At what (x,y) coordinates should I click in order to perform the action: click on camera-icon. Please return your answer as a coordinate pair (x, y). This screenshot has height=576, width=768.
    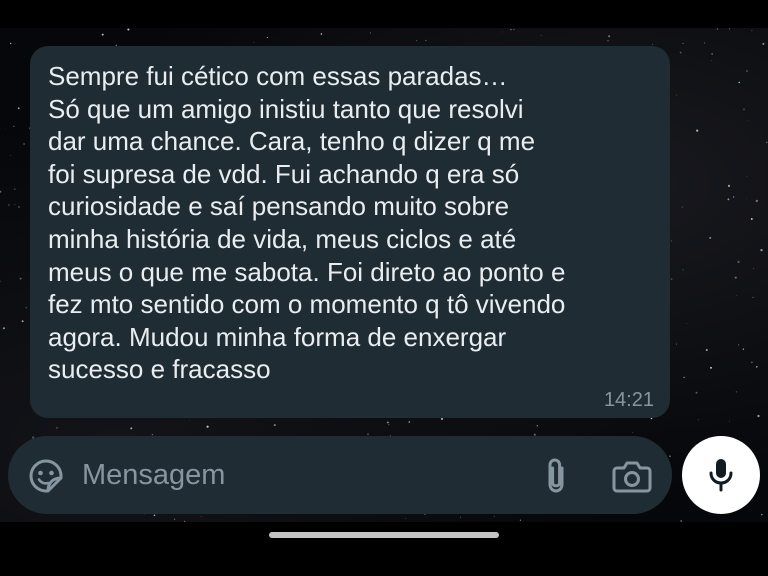
    Looking at the image, I should click on (632, 476).